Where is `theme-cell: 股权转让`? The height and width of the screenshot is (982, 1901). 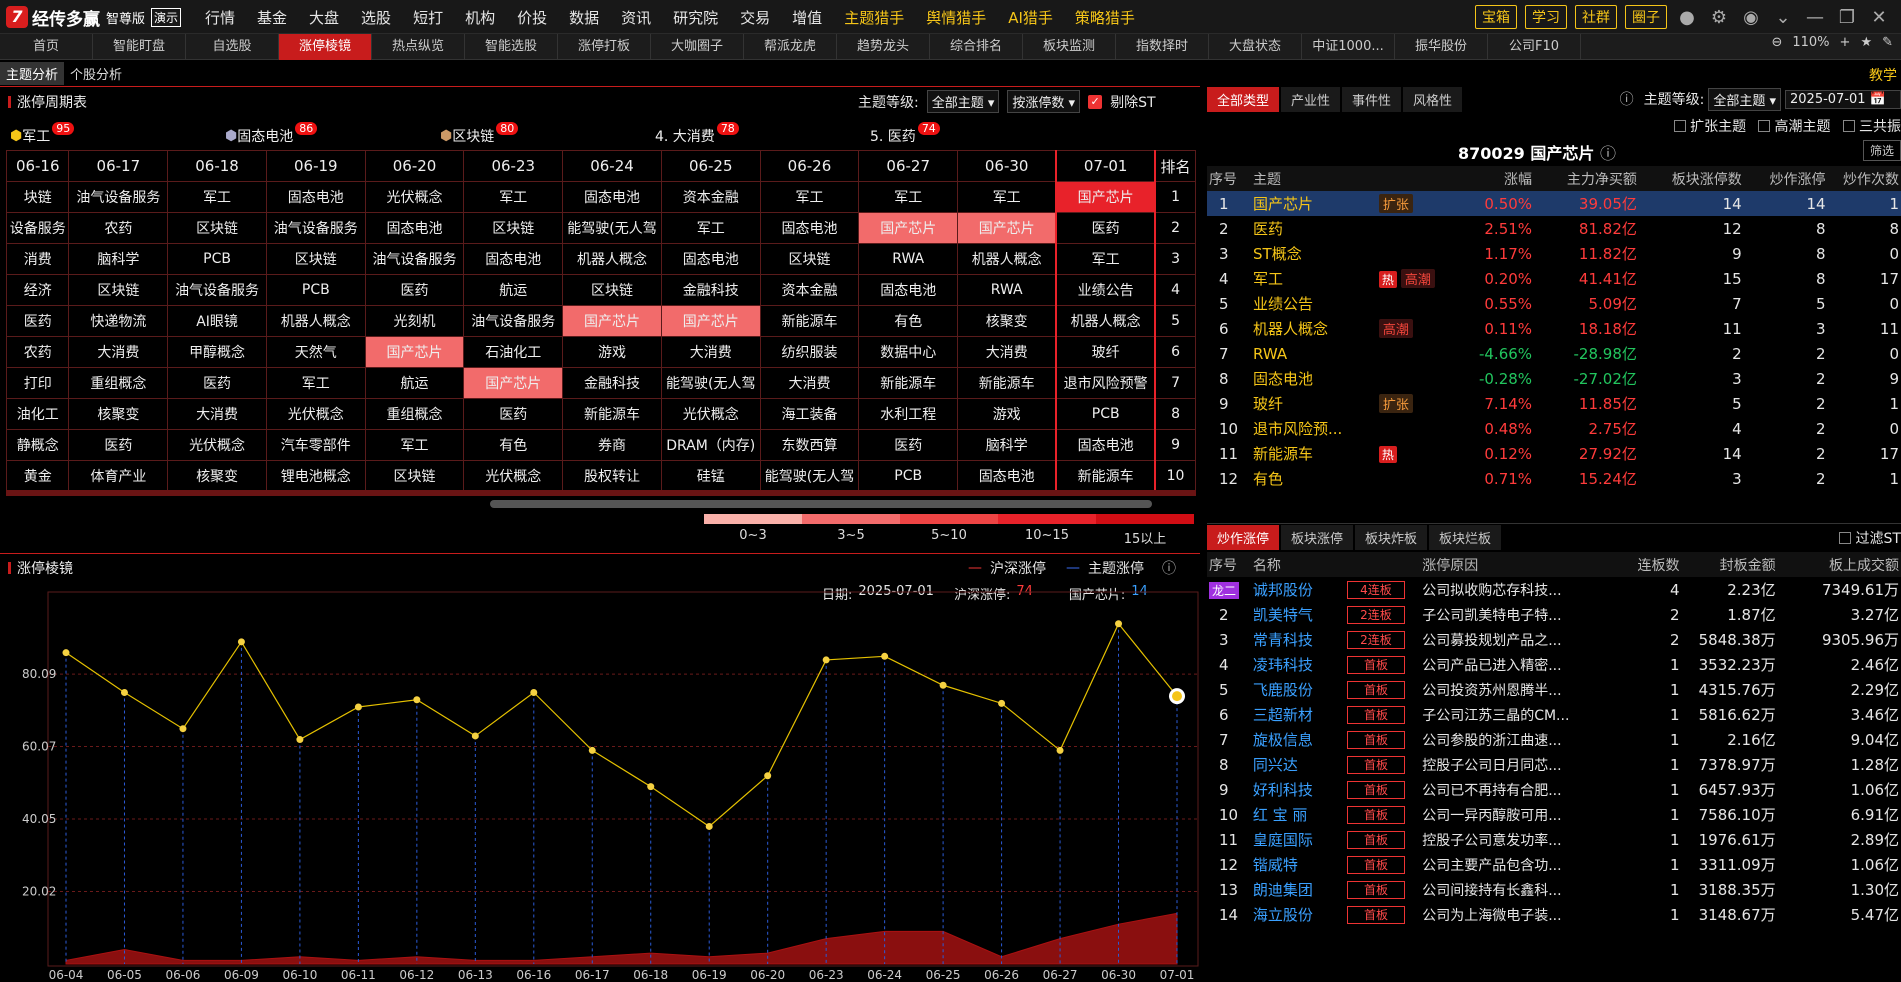 theme-cell: 股权转让 is located at coordinates (612, 476).